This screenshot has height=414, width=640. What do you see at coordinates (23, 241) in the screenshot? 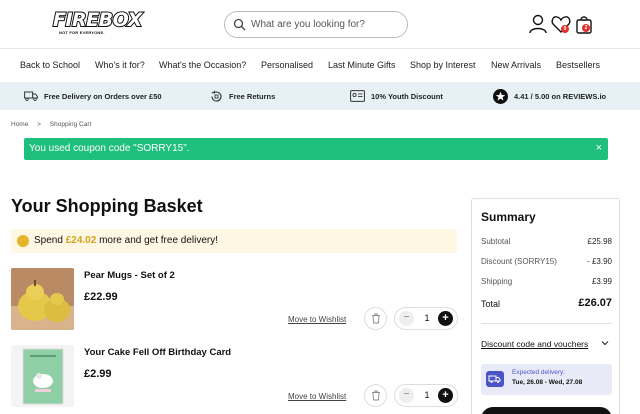
I see `coin-icon` at bounding box center [23, 241].